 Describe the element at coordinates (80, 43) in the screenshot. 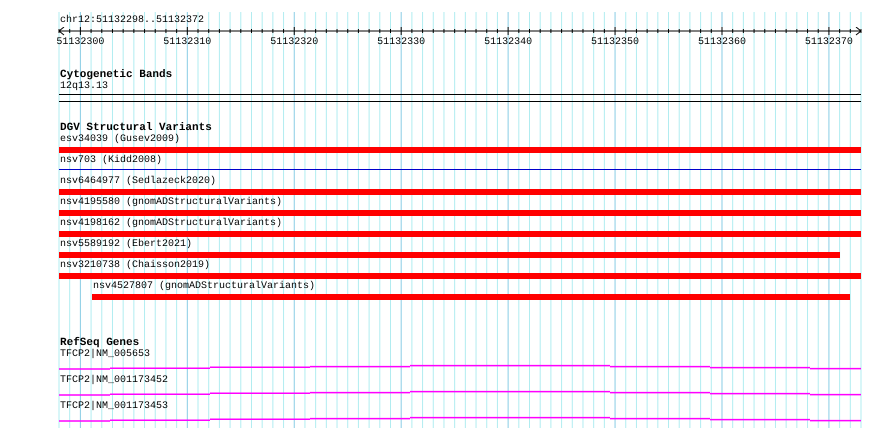

I see `tick-label: 51132300` at that location.